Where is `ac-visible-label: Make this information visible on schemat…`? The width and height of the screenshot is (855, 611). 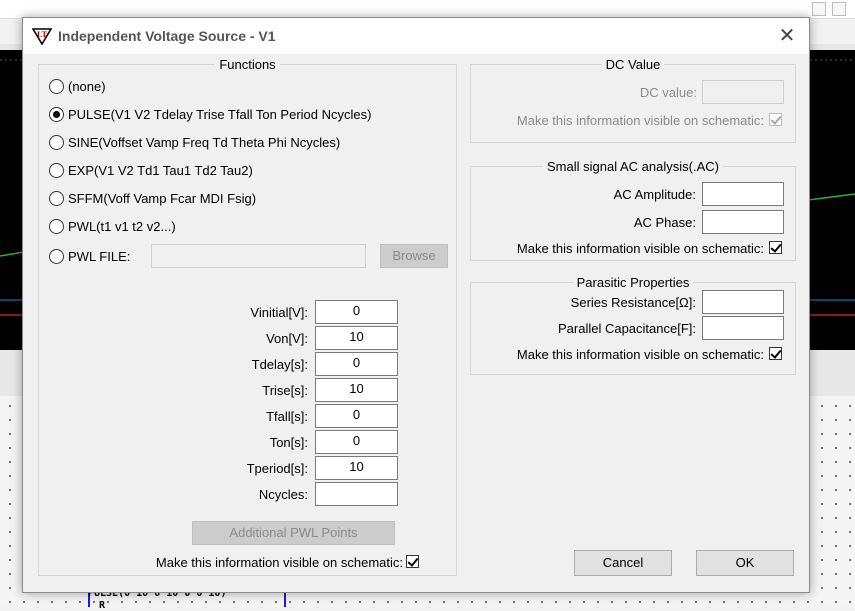 ac-visible-label: Make this information visible on schemat… is located at coordinates (640, 248).